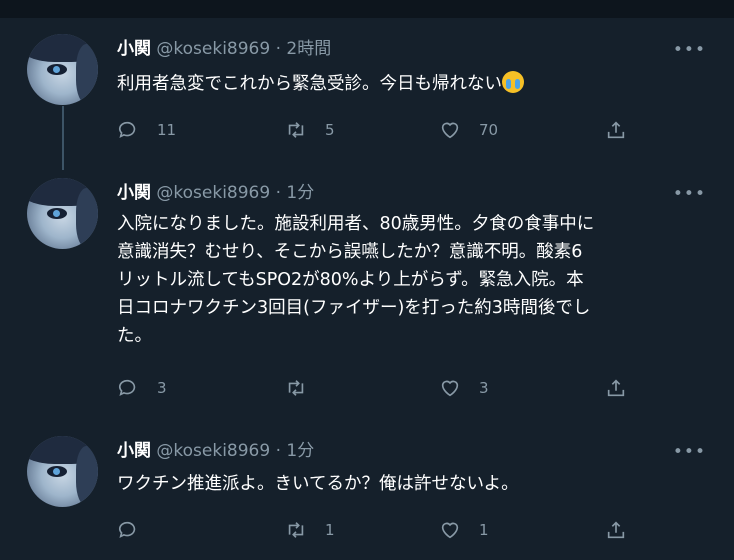  What do you see at coordinates (484, 388) in the screenshot?
I see `like-count: 3` at bounding box center [484, 388].